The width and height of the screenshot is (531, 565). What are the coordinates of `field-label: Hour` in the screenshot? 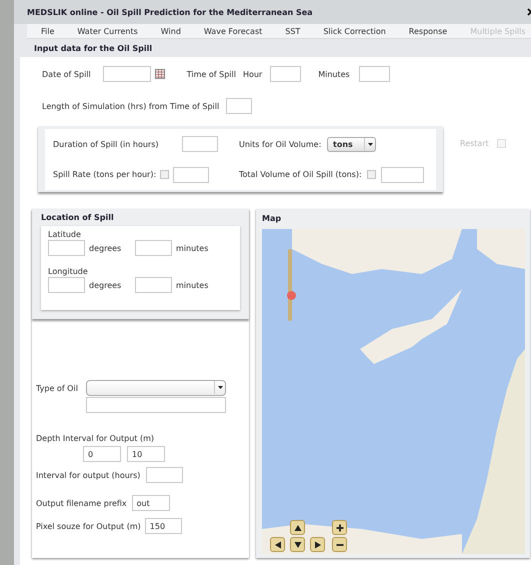 It's located at (252, 74).